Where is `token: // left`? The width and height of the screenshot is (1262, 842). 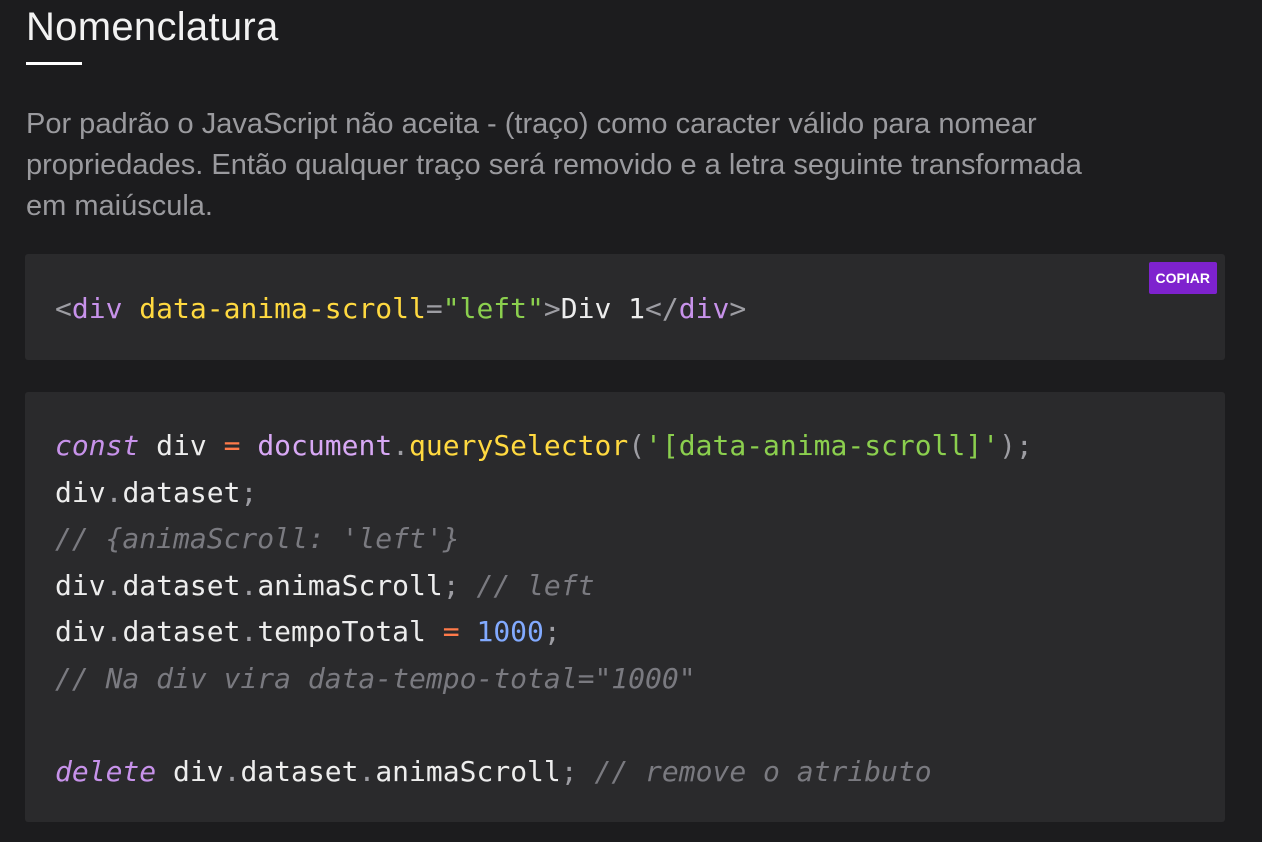 token: // left is located at coordinates (527, 585).